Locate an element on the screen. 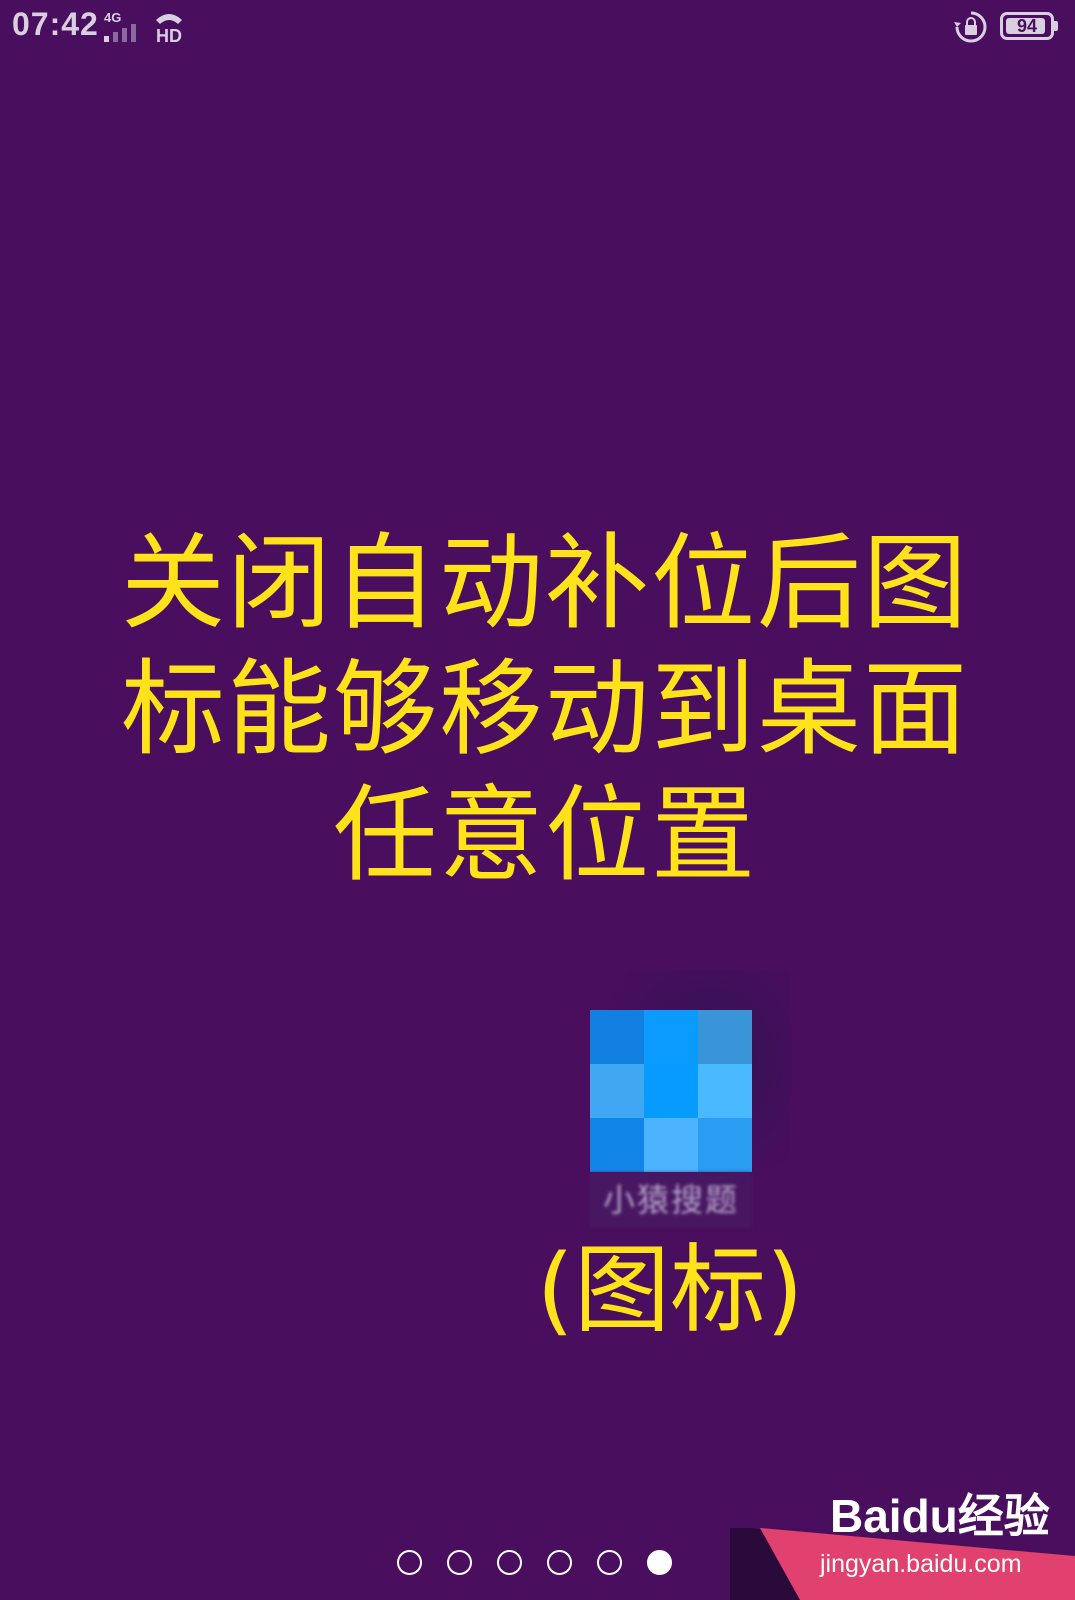 This screenshot has height=1600, width=1075. signal-strength-icon is located at coordinates (120, 33).